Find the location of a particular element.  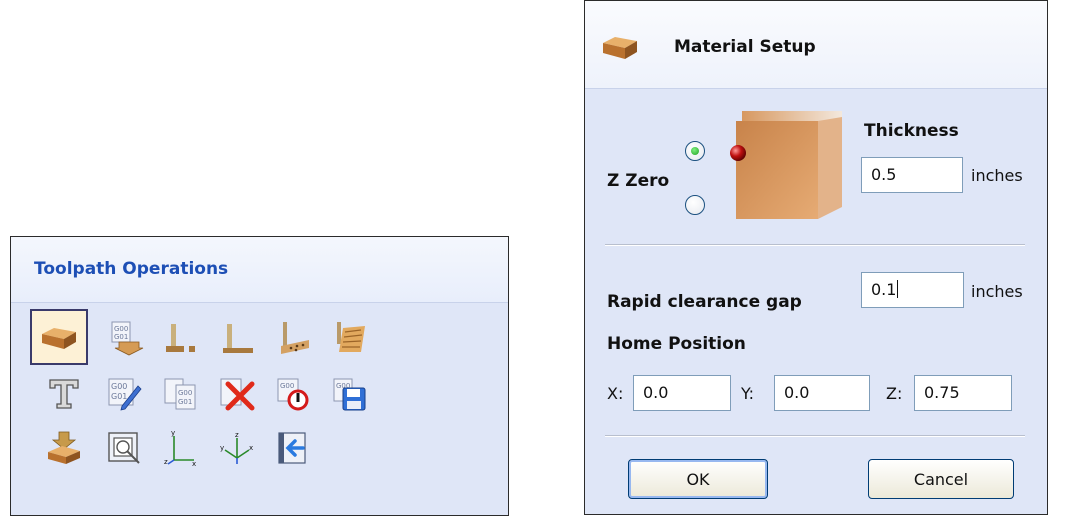

separator-bottom is located at coordinates (815, 436).